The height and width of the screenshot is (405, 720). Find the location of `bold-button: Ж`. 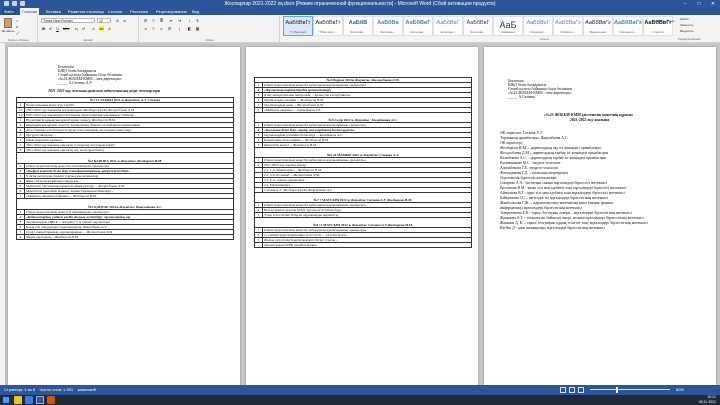

bold-button: Ж is located at coordinates (43, 28).